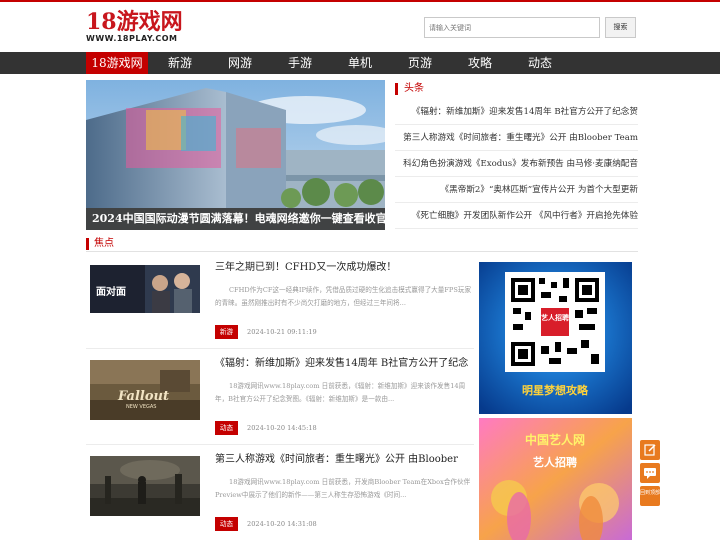 The image size is (720, 540). Describe the element at coordinates (235, 155) in the screenshot. I see `hero-banner: 2024中国国际动漫节圆满落幕！电魂网络邀你一键查看收官` at that location.